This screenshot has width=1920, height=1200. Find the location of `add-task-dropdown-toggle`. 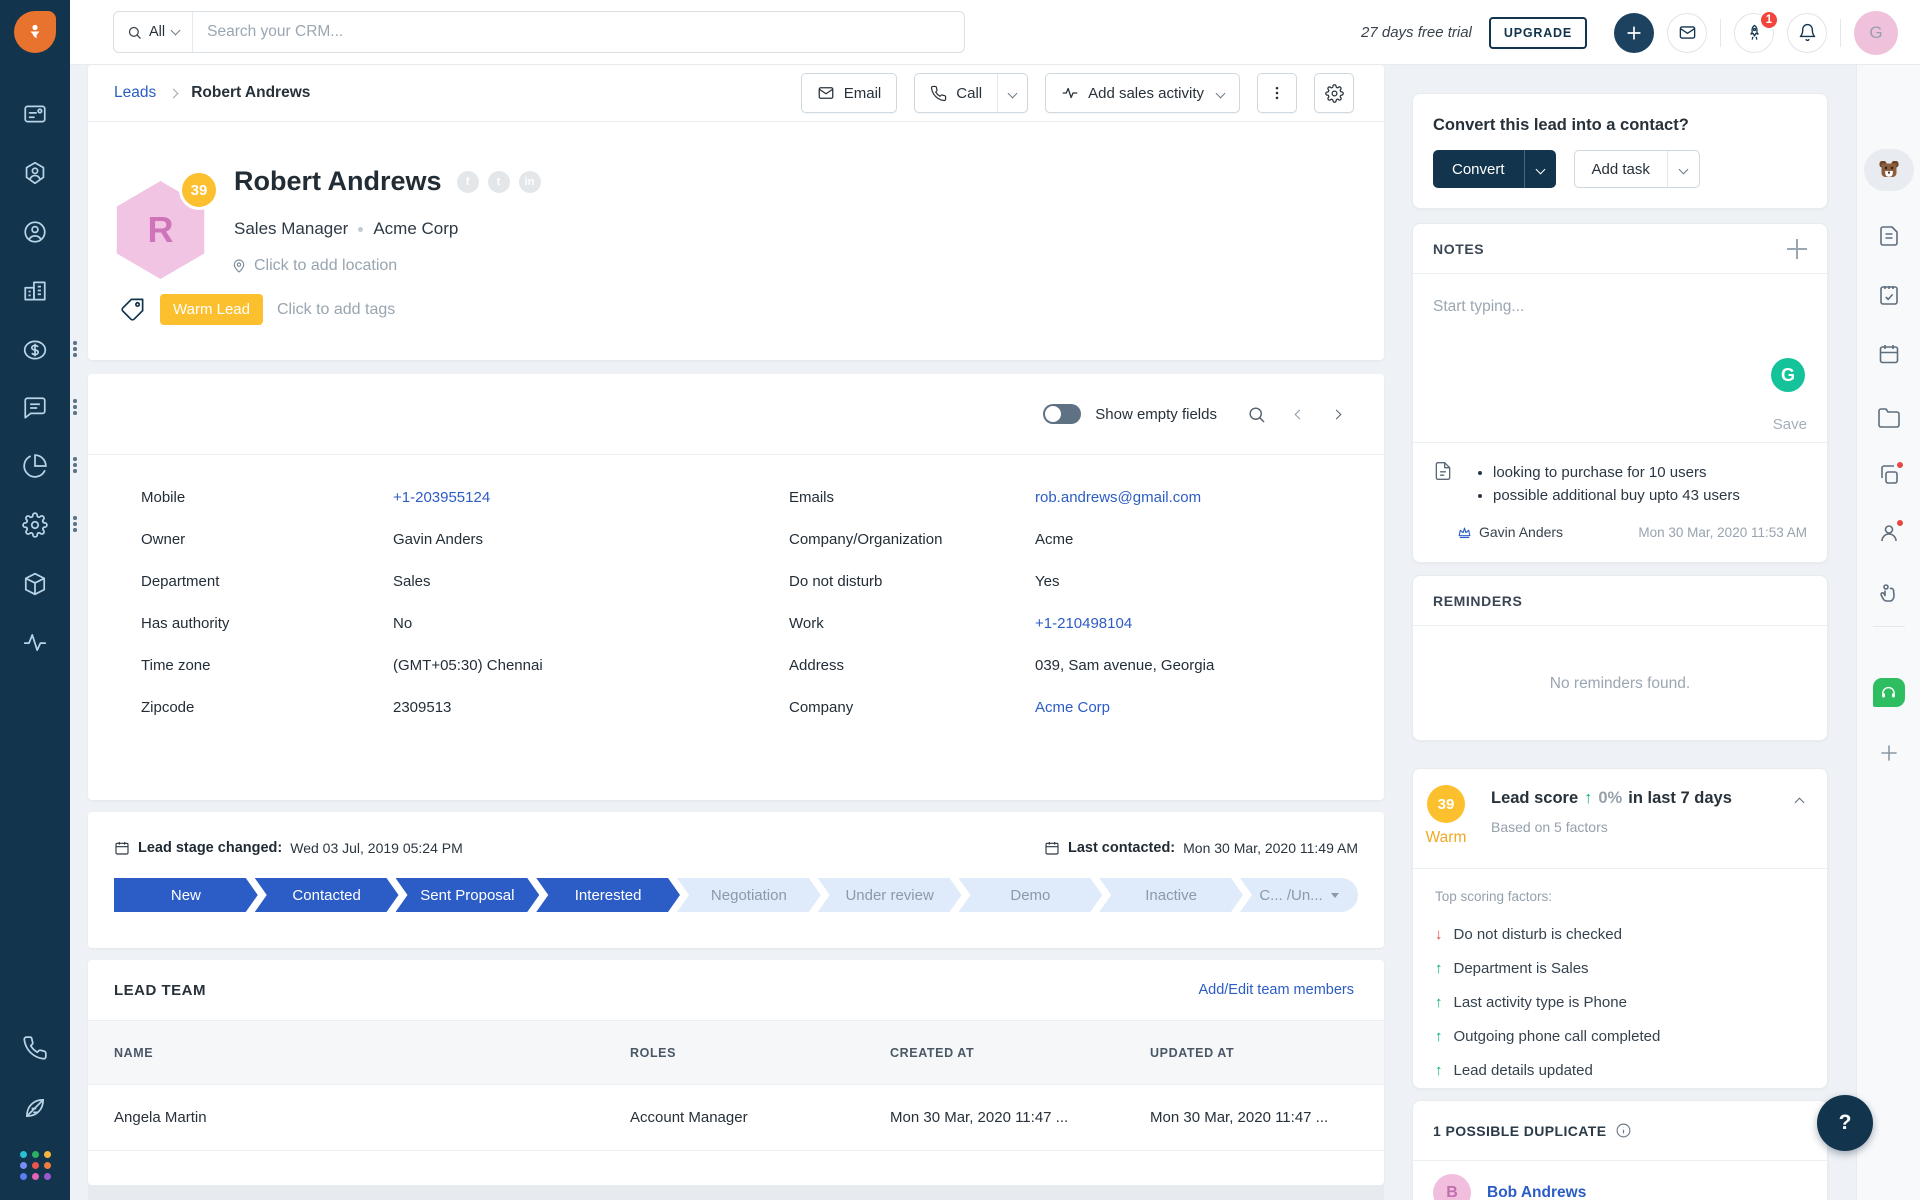

add-task-dropdown-toggle is located at coordinates (1682, 169).